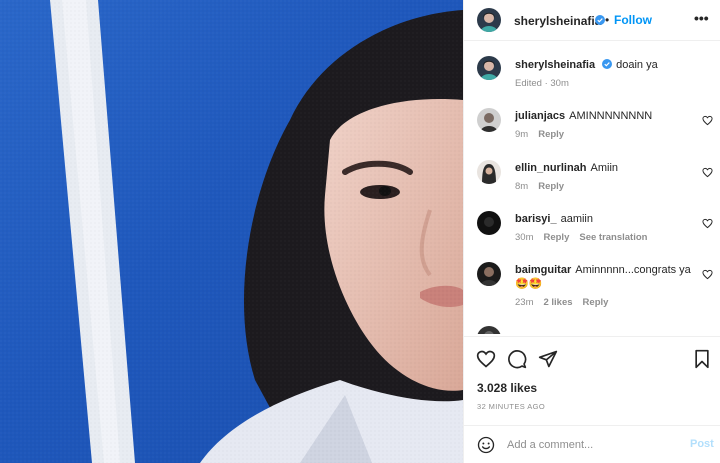 The height and width of the screenshot is (463, 720). What do you see at coordinates (524, 302) in the screenshot?
I see `comment-time: 23m` at bounding box center [524, 302].